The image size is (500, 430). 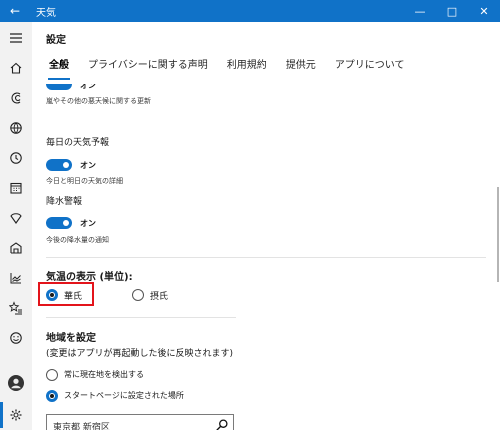 I want to click on back-arrow-icon: ←, so click(x=15, y=11).